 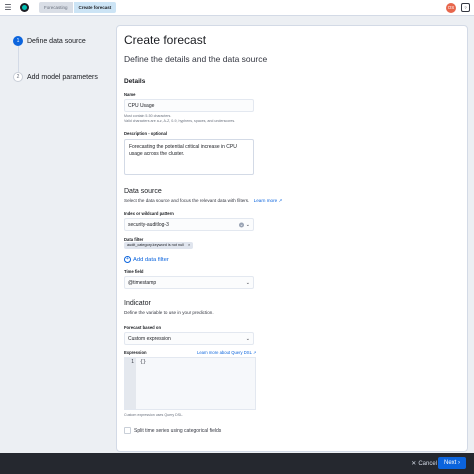 What do you see at coordinates (280, 200) in the screenshot?
I see `external-link-icon: ↗` at bounding box center [280, 200].